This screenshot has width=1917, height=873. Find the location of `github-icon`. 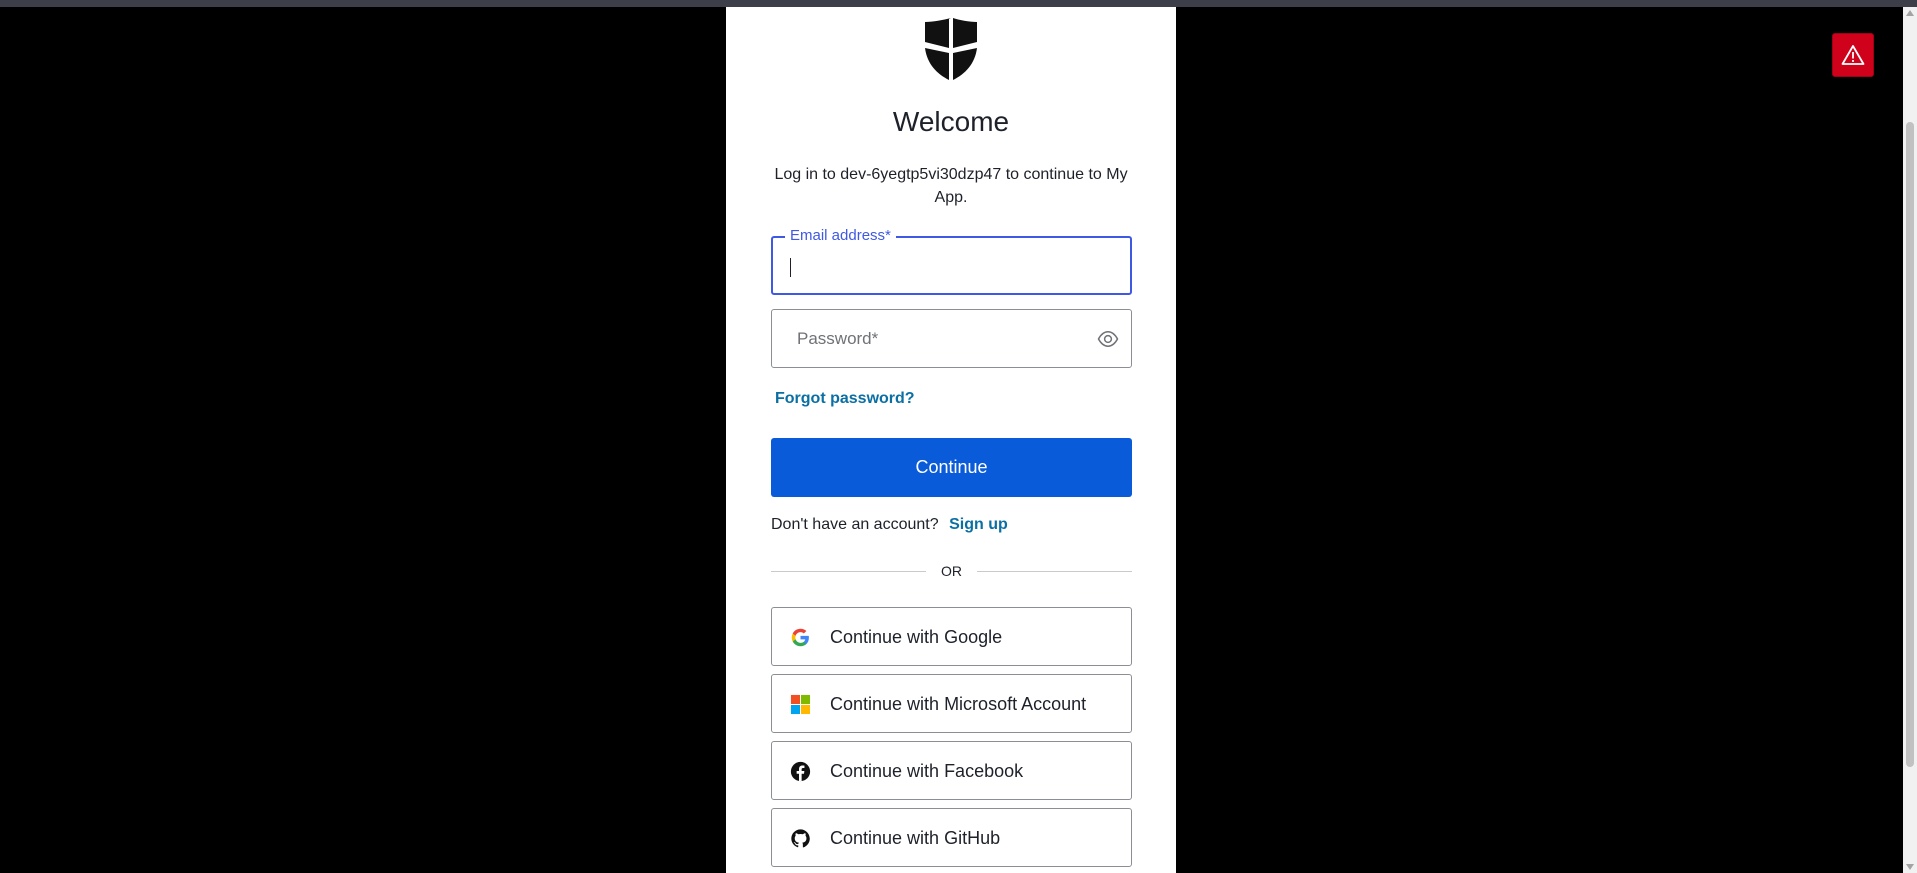

github-icon is located at coordinates (800, 838).